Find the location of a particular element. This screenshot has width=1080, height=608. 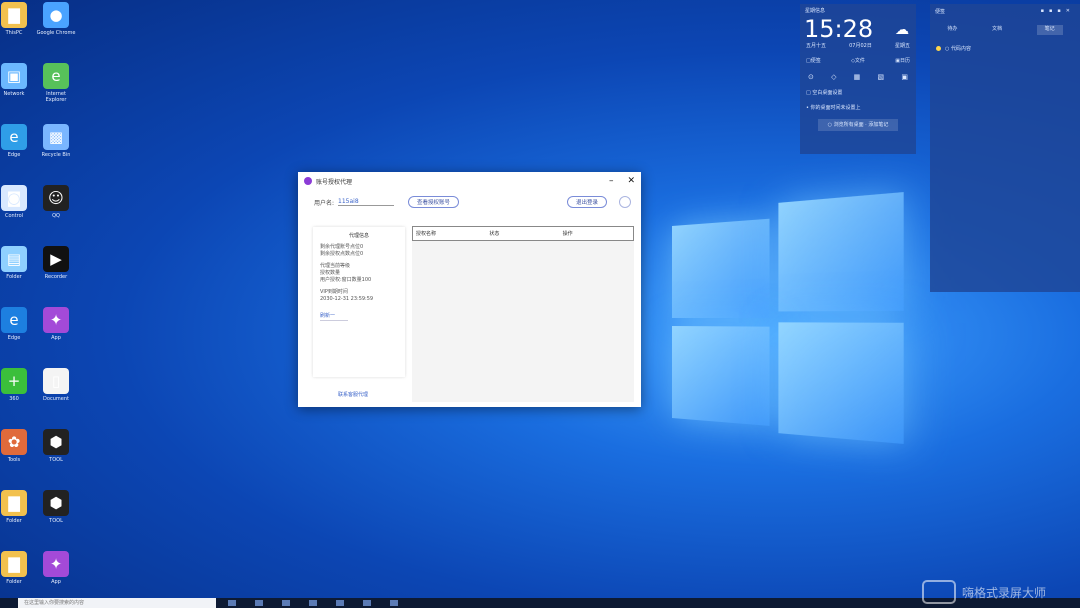

col-header: 操作 is located at coordinates (596, 233).